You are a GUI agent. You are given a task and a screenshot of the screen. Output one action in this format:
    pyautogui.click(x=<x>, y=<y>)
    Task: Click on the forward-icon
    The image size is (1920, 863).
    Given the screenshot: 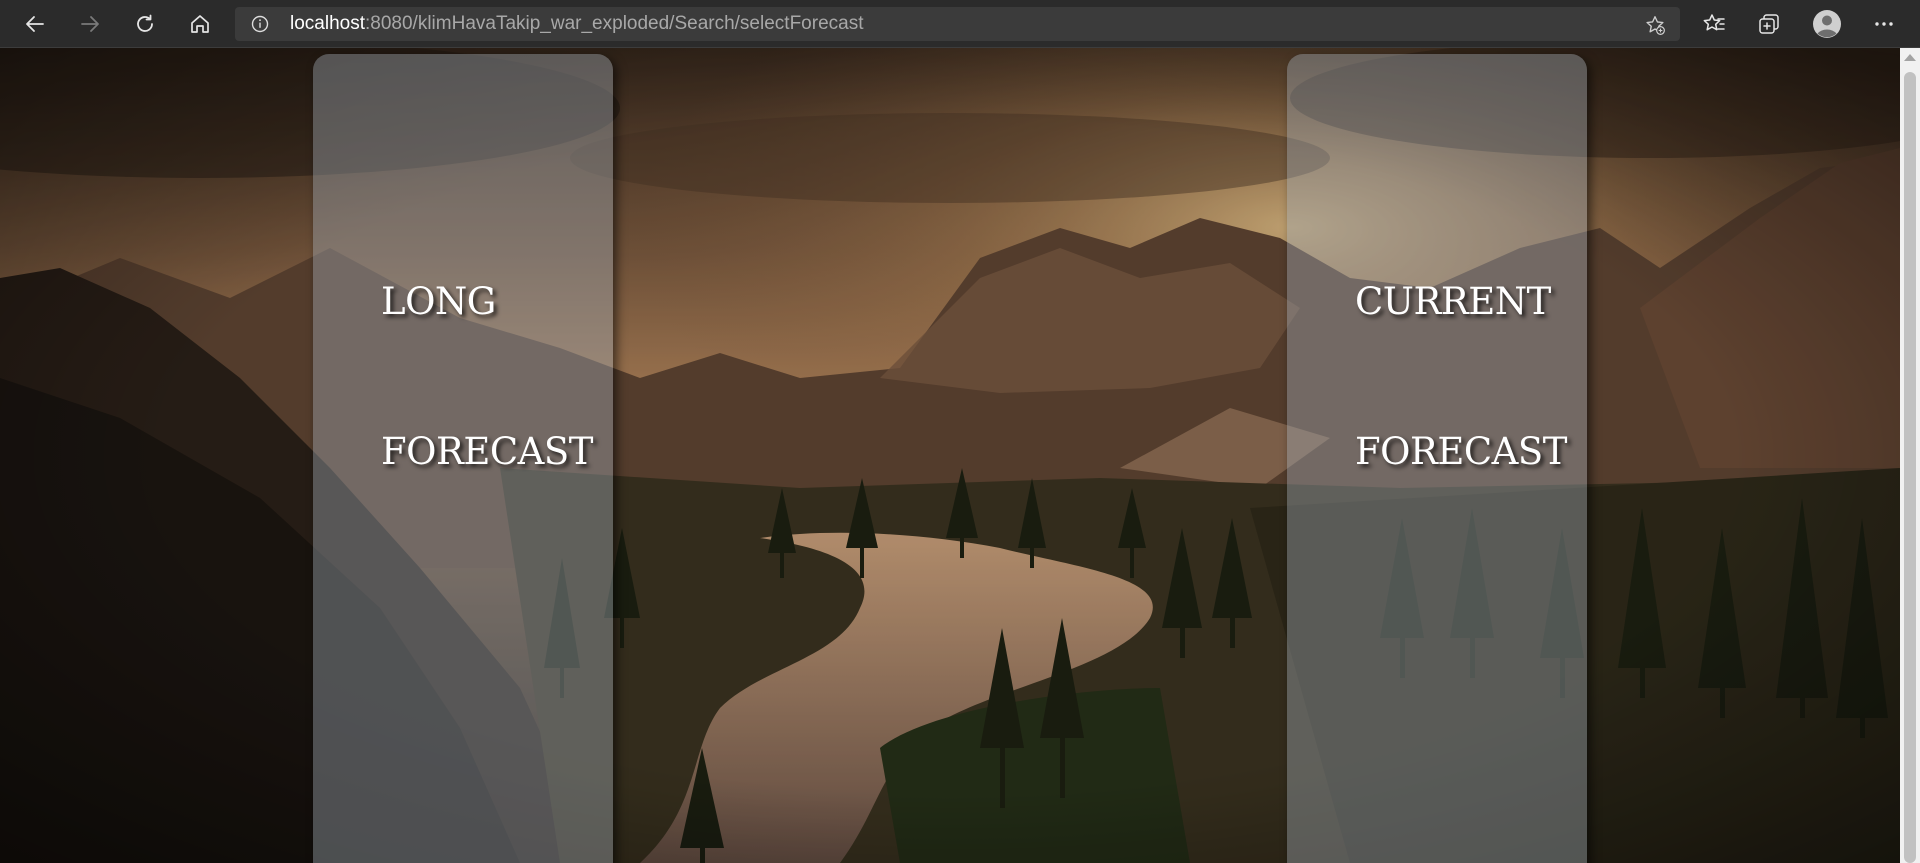 What is the action you would take?
    pyautogui.click(x=90, y=24)
    